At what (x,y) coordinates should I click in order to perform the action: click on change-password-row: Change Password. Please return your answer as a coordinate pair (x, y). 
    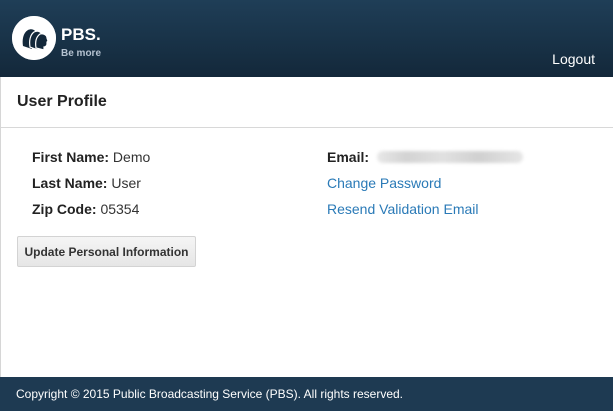
    Looking at the image, I should click on (384, 183).